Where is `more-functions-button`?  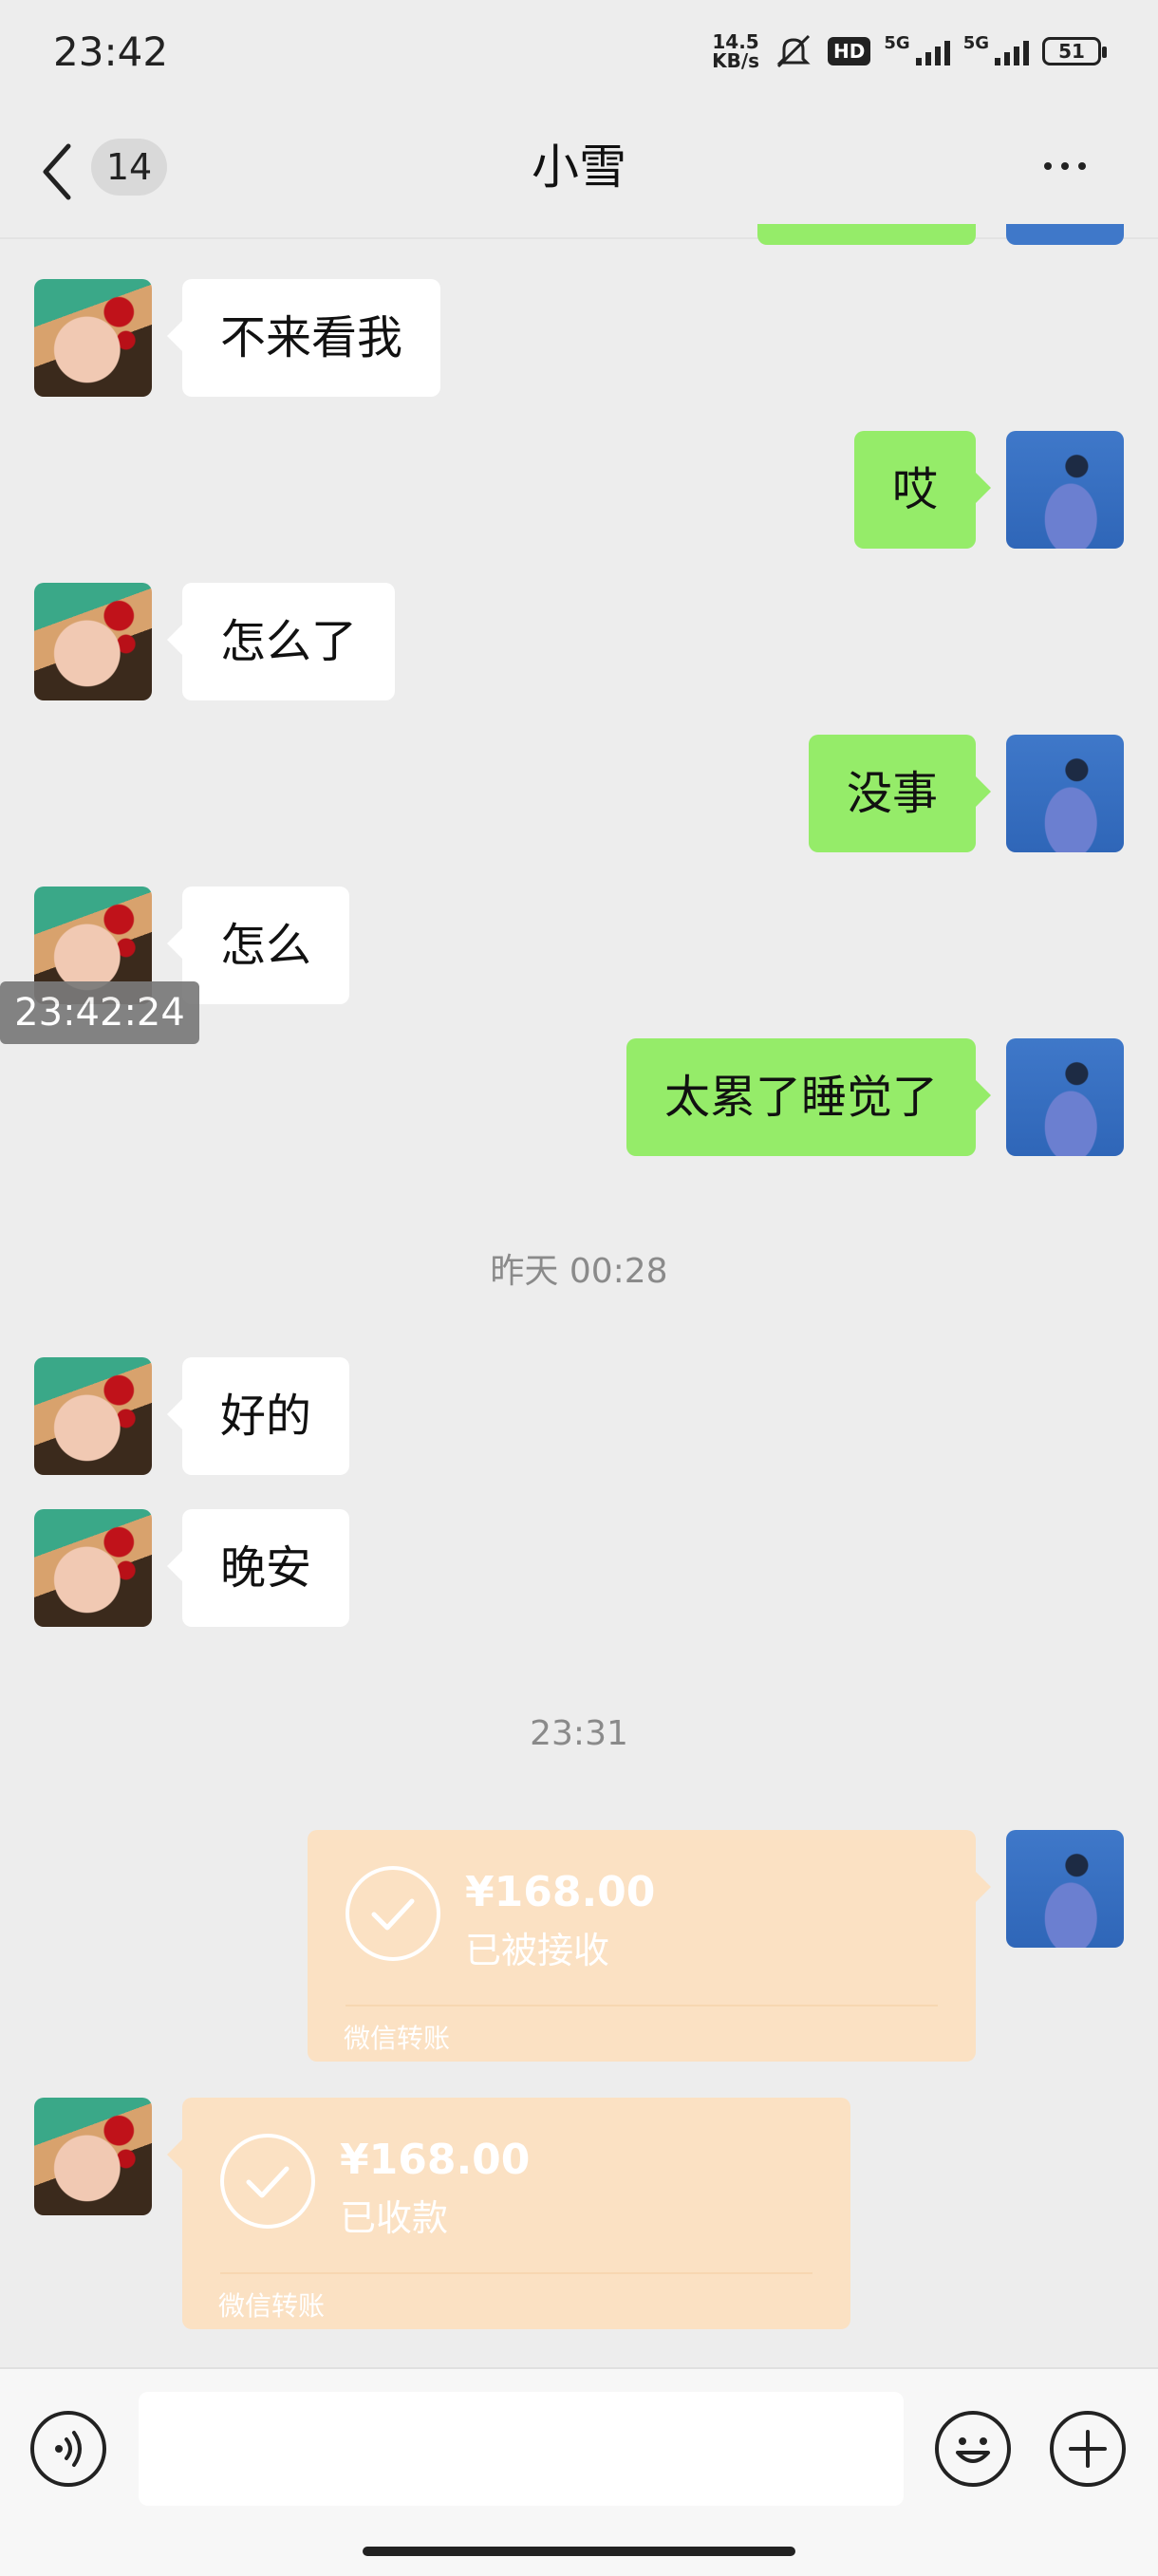 more-functions-button is located at coordinates (1088, 2449).